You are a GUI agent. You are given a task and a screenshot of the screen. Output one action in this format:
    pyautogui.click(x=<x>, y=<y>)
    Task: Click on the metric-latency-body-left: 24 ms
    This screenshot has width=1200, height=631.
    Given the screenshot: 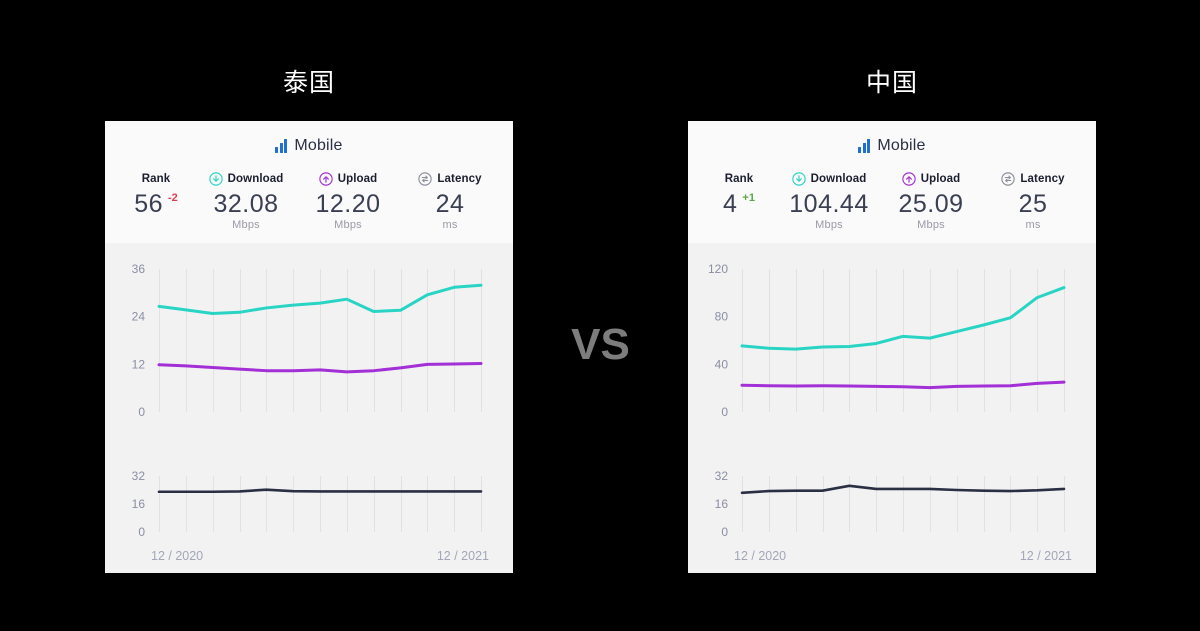 What is the action you would take?
    pyautogui.click(x=450, y=211)
    